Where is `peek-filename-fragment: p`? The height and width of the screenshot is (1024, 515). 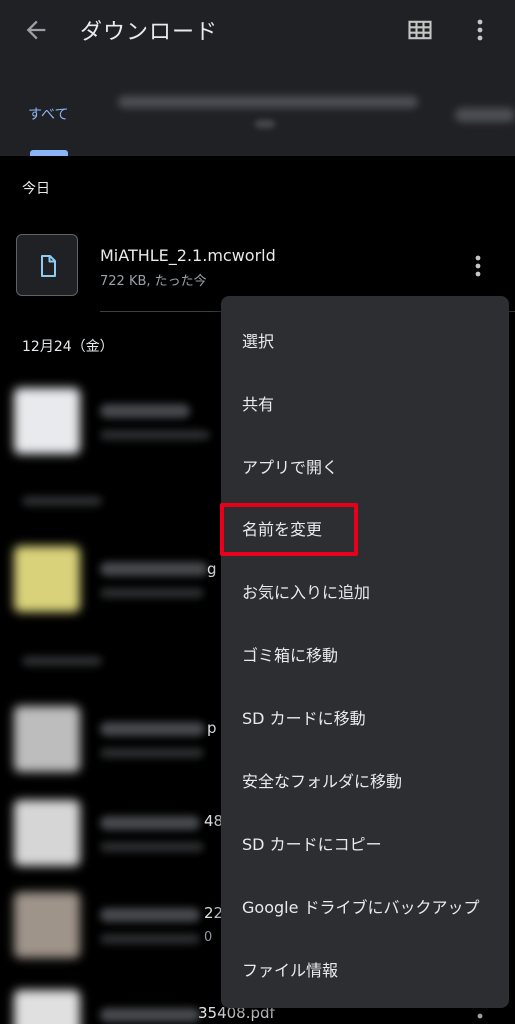
peek-filename-fragment: p is located at coordinates (212, 728).